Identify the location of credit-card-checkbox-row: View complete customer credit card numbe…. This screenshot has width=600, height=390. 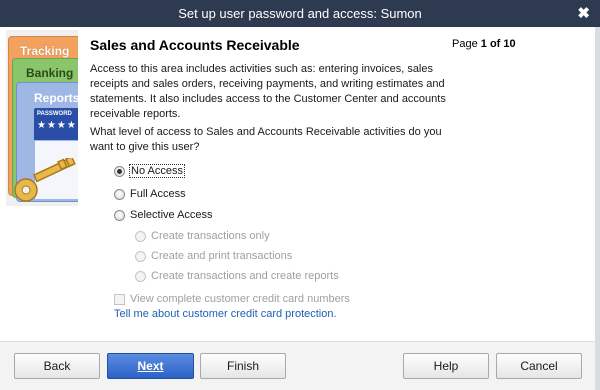
(232, 299).